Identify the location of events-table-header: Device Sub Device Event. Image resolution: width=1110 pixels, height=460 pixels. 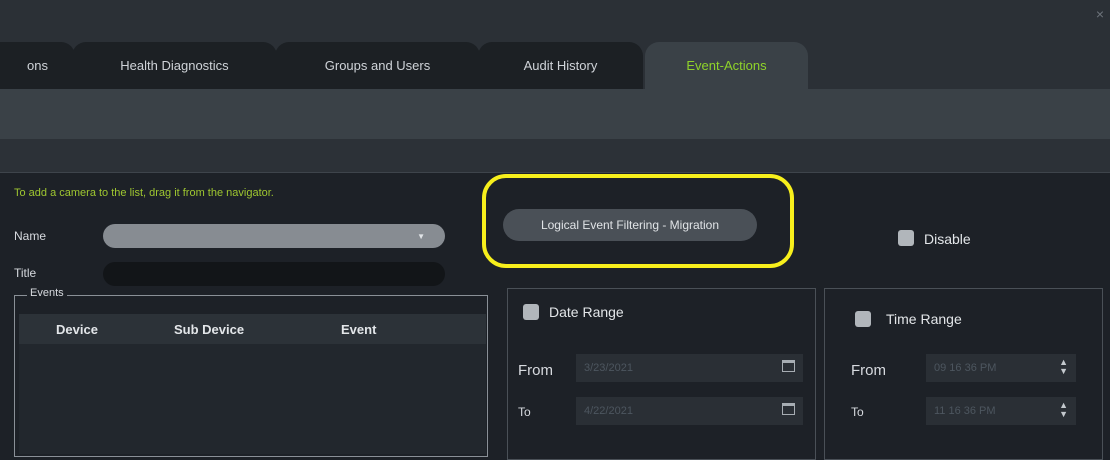
(252, 329).